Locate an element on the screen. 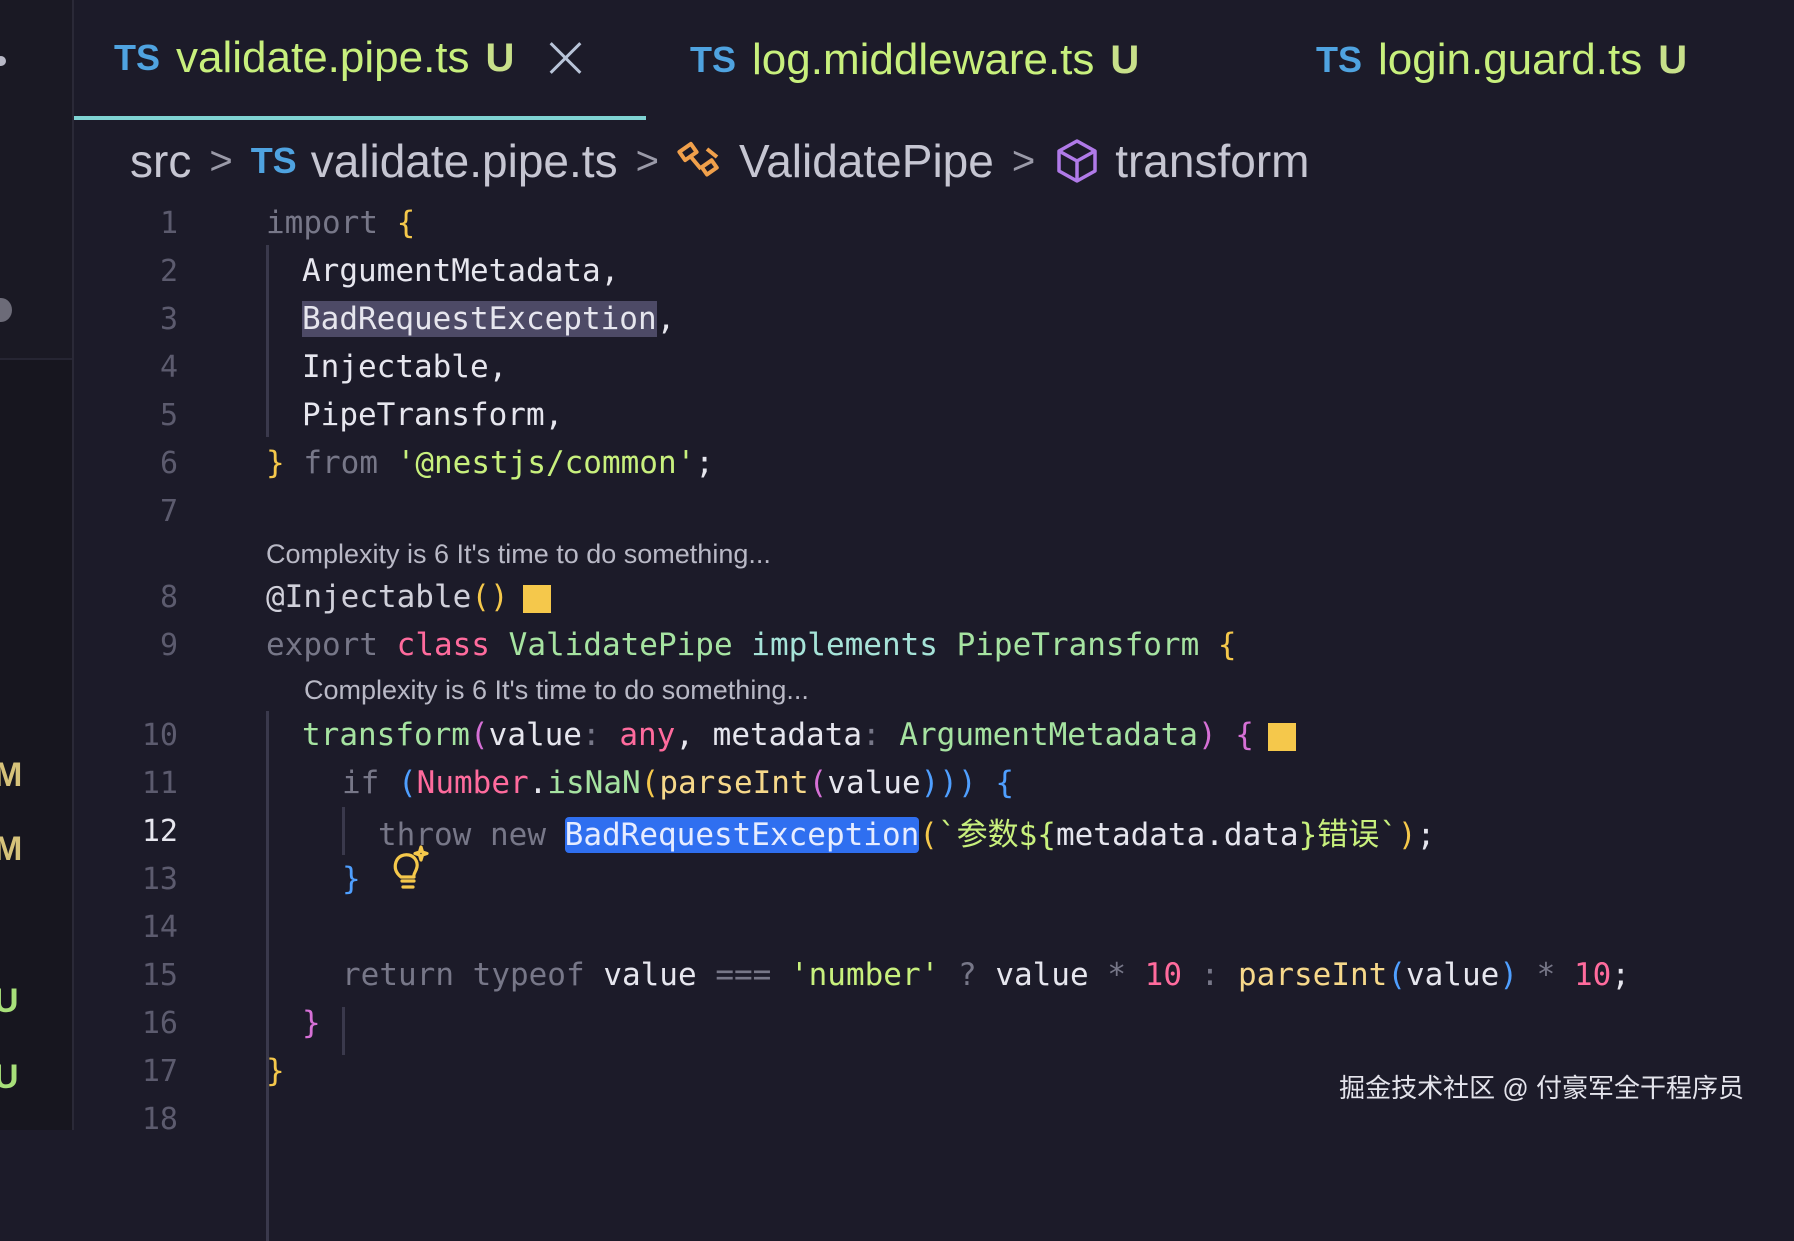 Image resolution: width=1794 pixels, height=1241 pixels. close-icon is located at coordinates (565, 58).